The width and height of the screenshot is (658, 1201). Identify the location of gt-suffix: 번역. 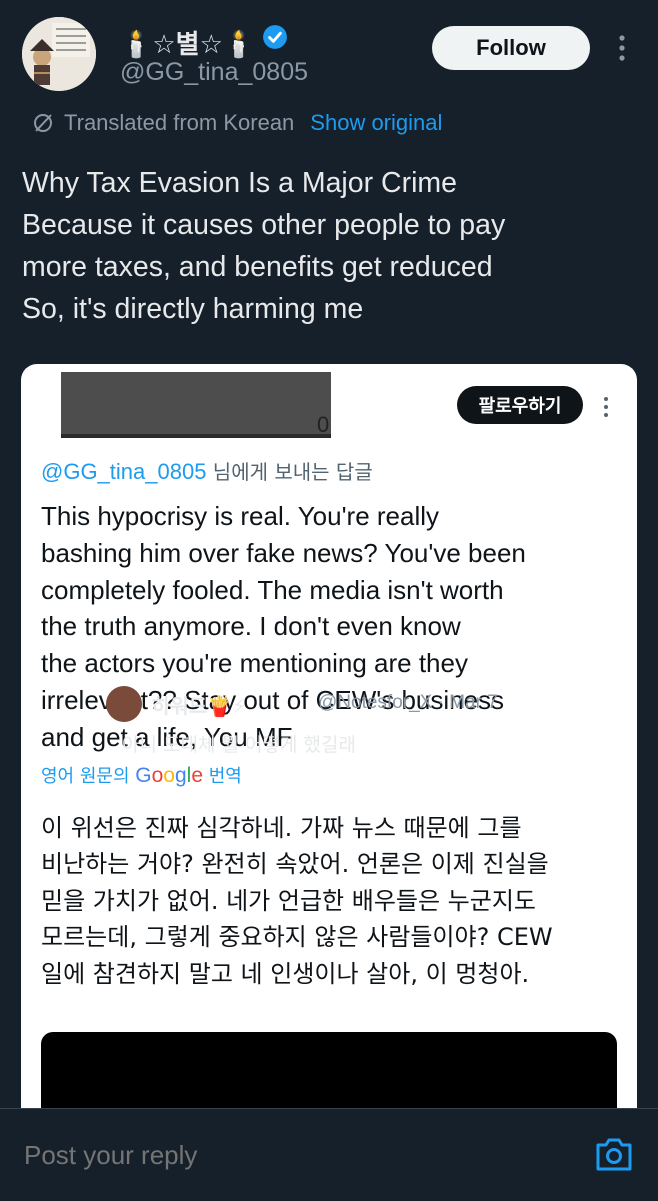
(222, 776).